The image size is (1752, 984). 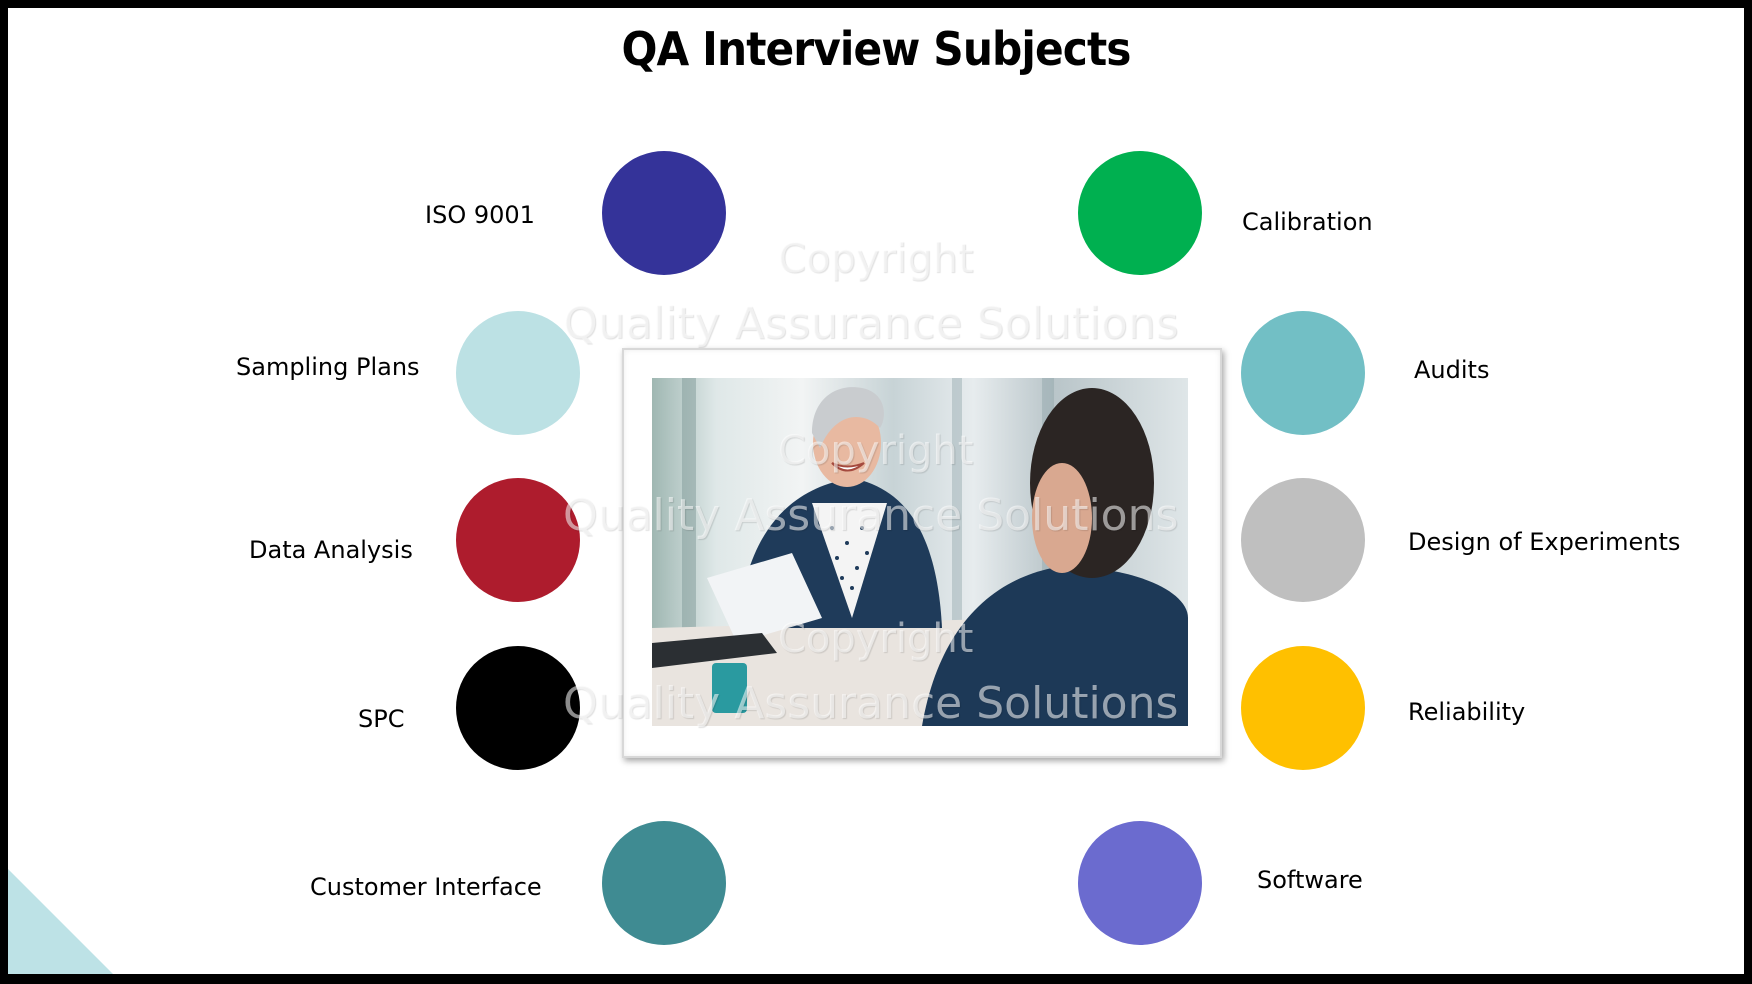 I want to click on watermark-qas-top: Quality Assurance Solutions, so click(x=871, y=323).